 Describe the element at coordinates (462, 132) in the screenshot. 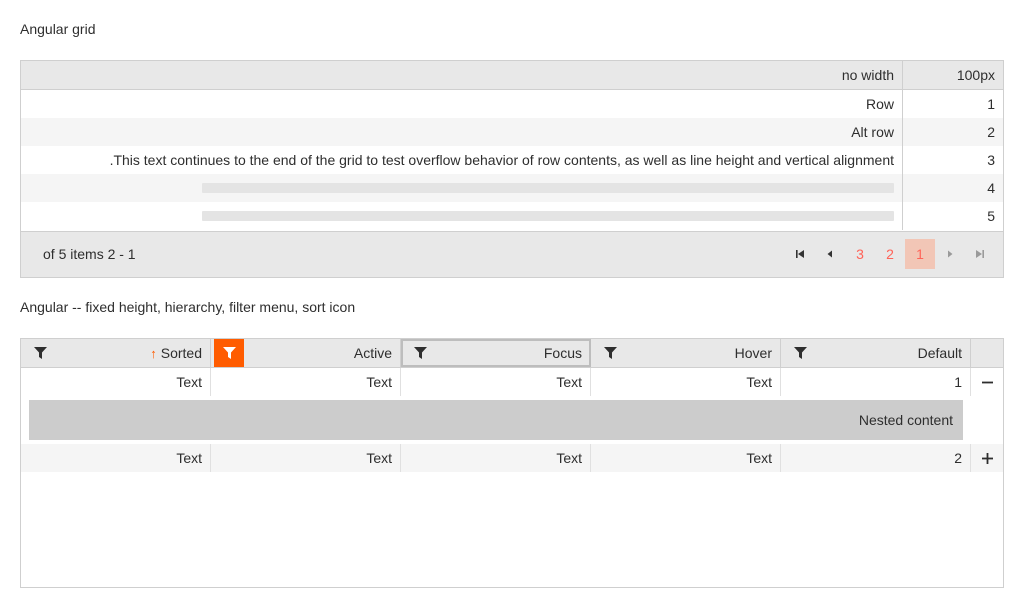

I see `row-text-cell: Alt row` at that location.